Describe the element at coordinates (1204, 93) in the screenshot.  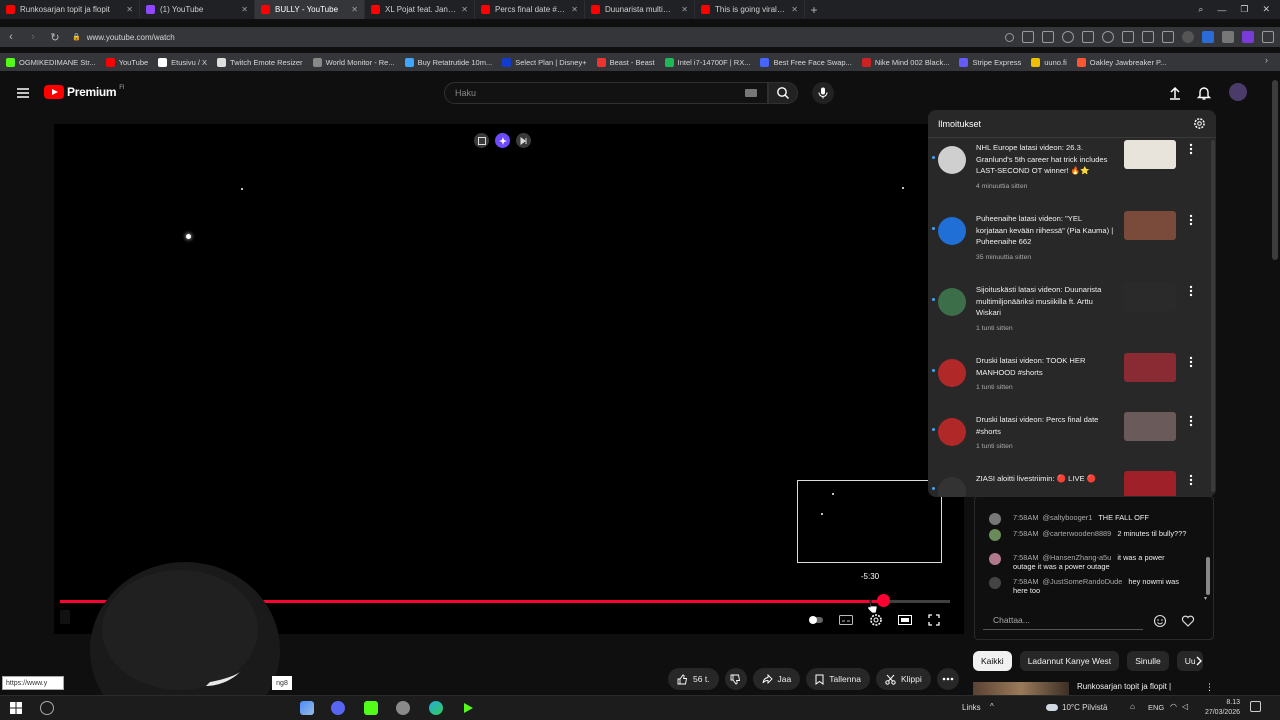
I see `notifications-bell-button` at that location.